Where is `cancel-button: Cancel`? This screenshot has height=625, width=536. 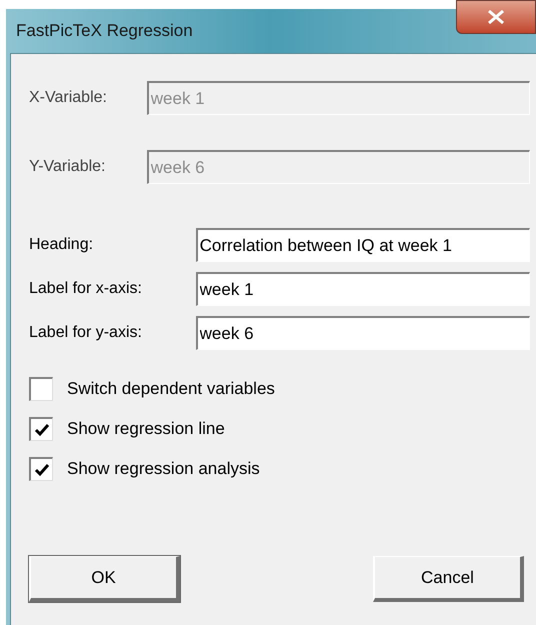 cancel-button: Cancel is located at coordinates (448, 579).